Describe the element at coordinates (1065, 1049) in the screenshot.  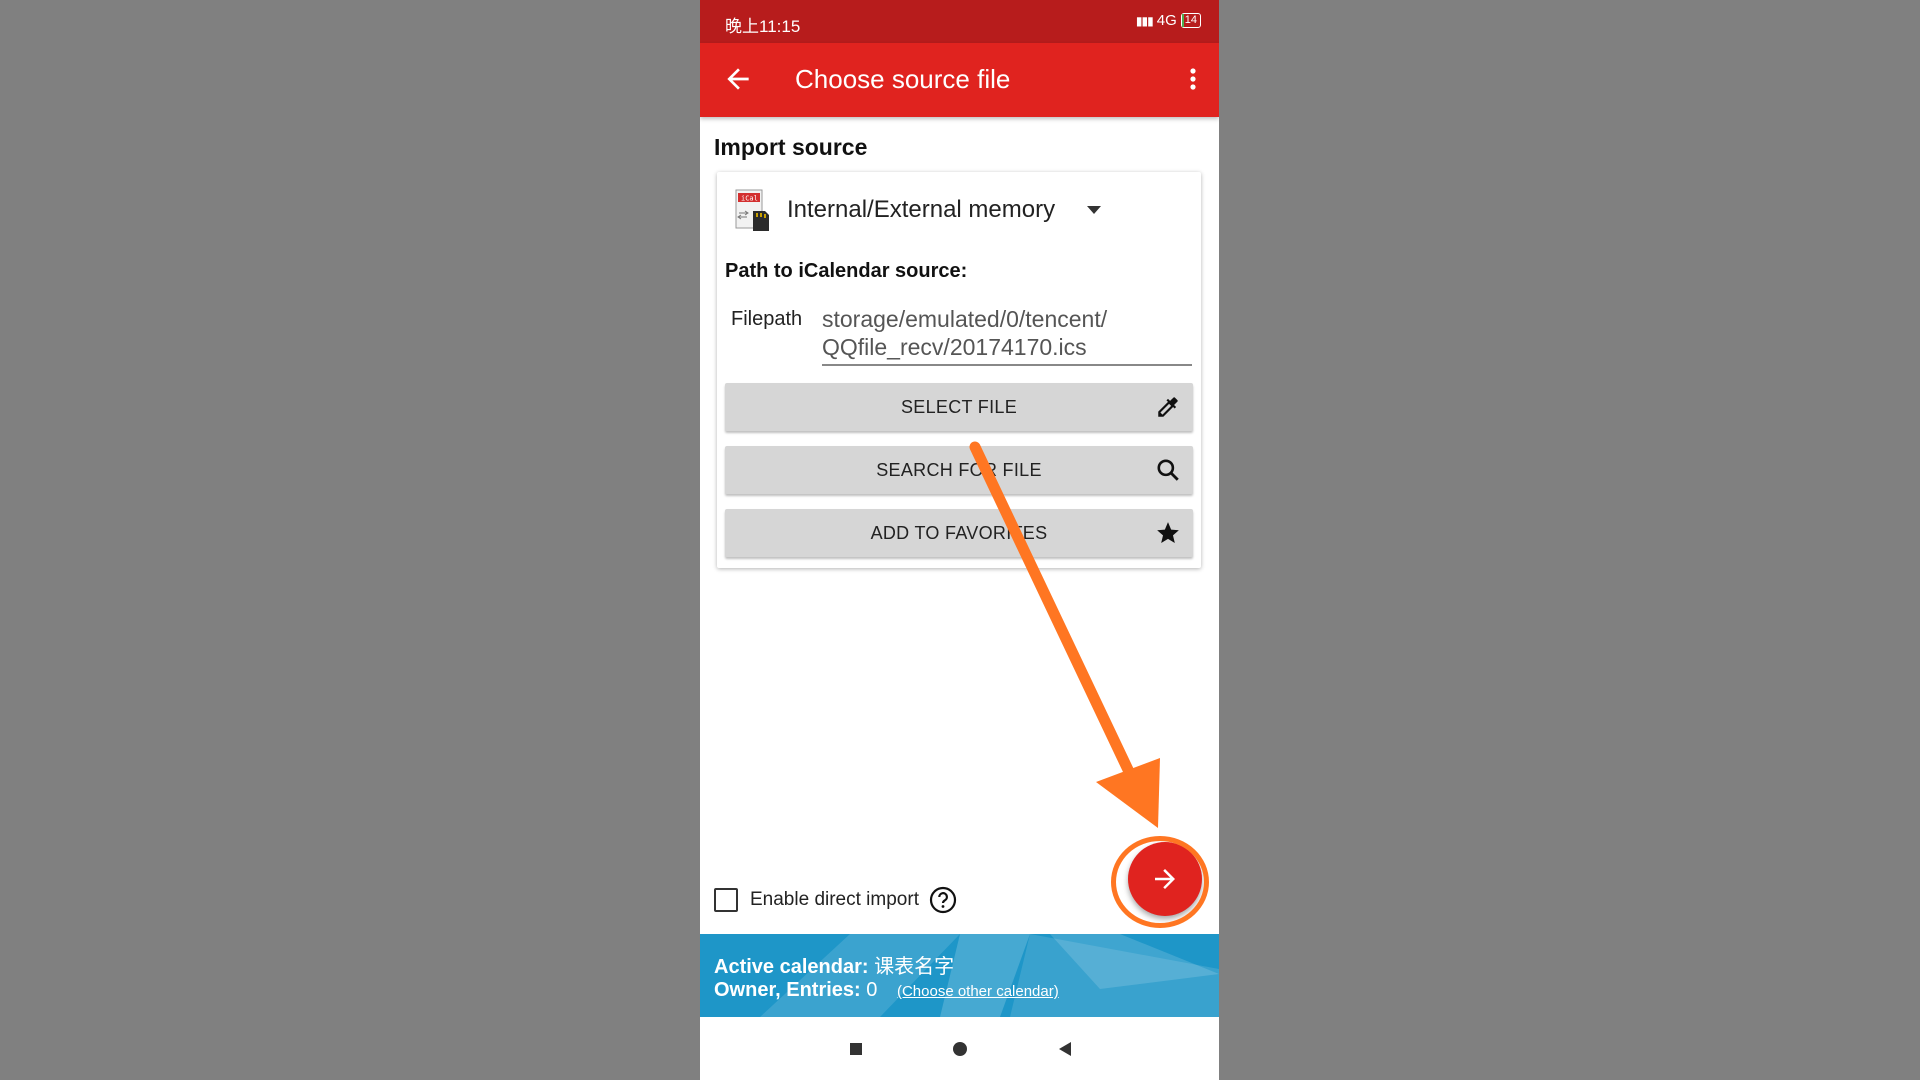
I see `back-triangle-icon` at that location.